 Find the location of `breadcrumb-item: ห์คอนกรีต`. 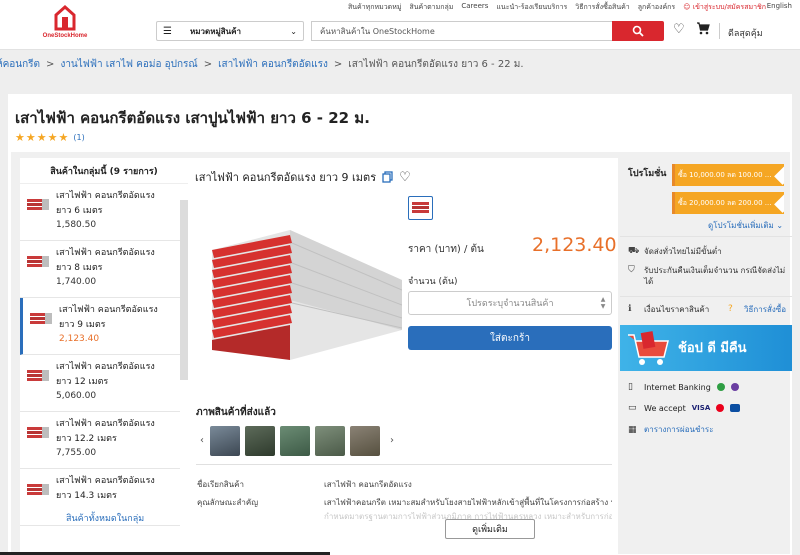

breadcrumb-item: ห์คอนกรีต is located at coordinates (20, 64).